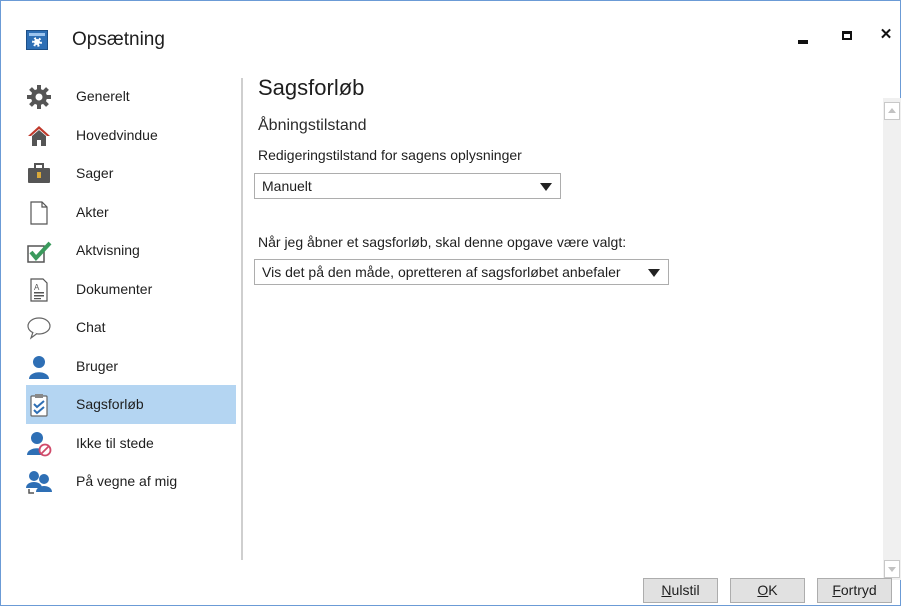 The height and width of the screenshot is (607, 902). I want to click on user-icon, so click(39, 367).